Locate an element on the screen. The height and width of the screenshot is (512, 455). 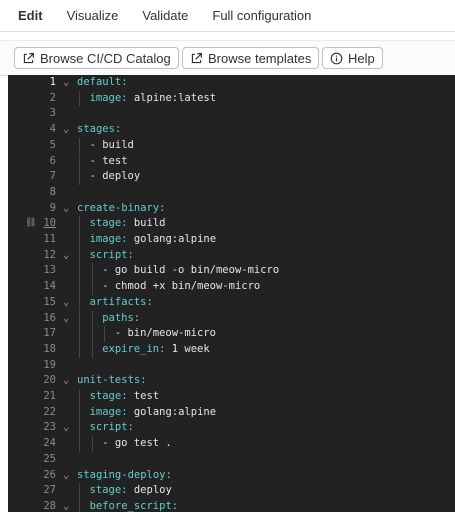
code-line: 27 stage: deploy is located at coordinates (231, 491).